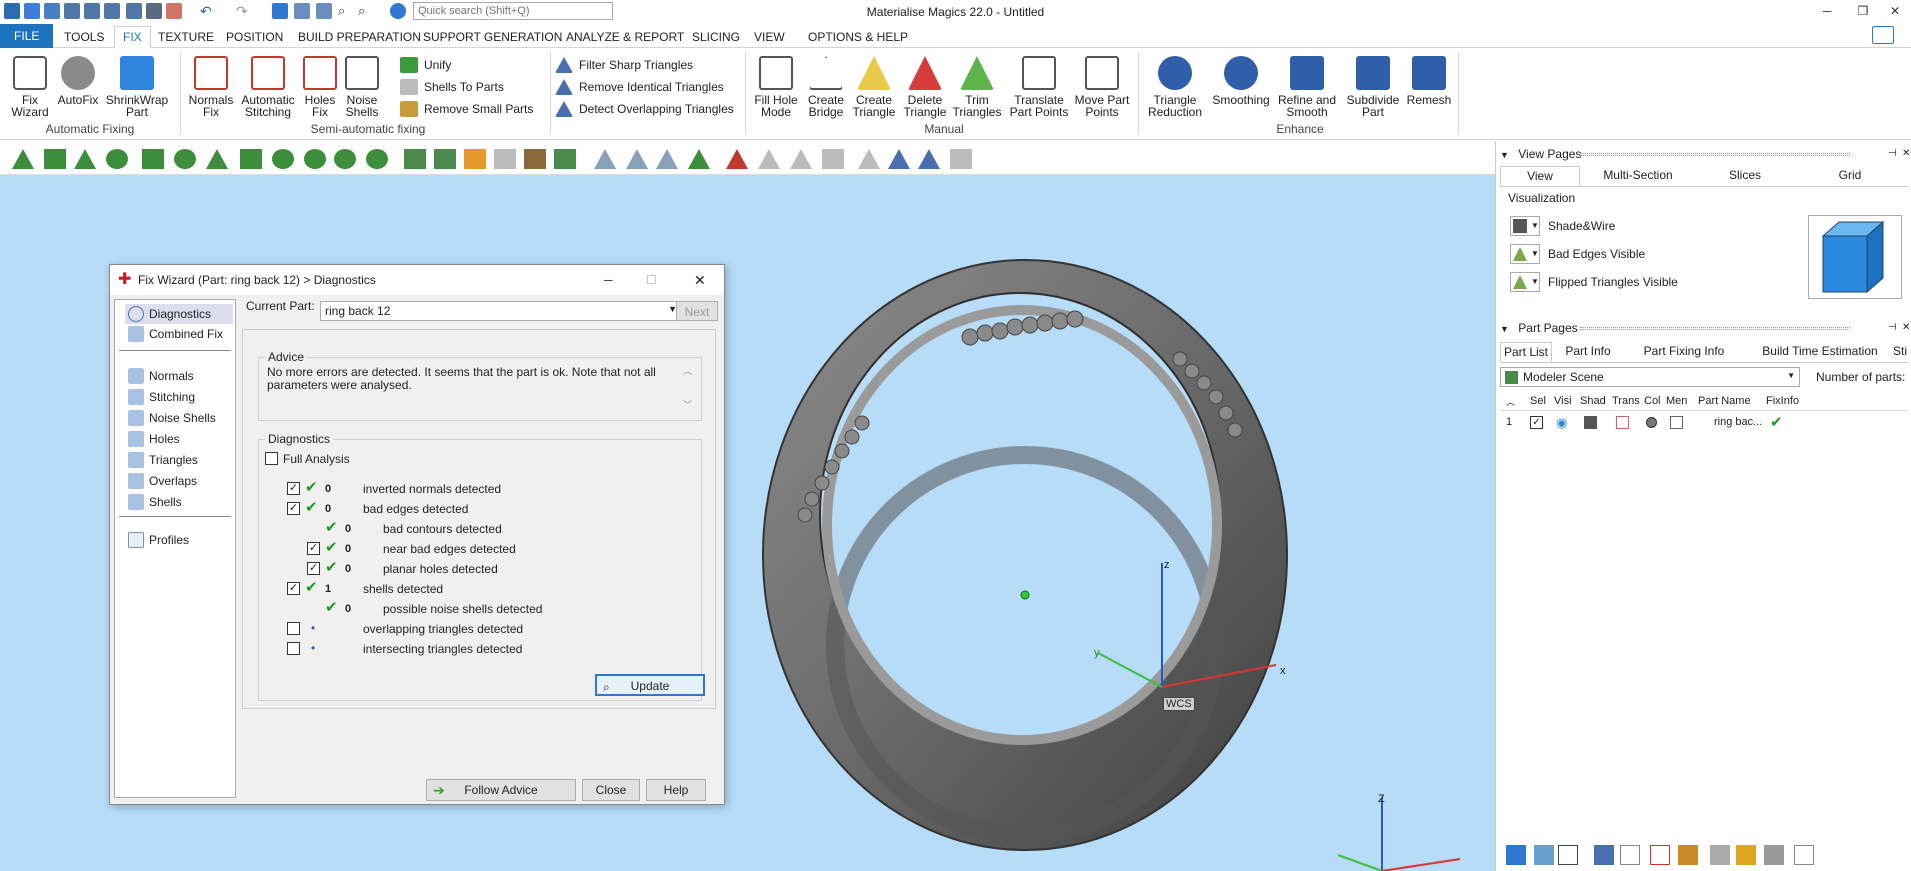  Describe the element at coordinates (1590, 422) in the screenshot. I see `shaded-cube-icon` at that location.